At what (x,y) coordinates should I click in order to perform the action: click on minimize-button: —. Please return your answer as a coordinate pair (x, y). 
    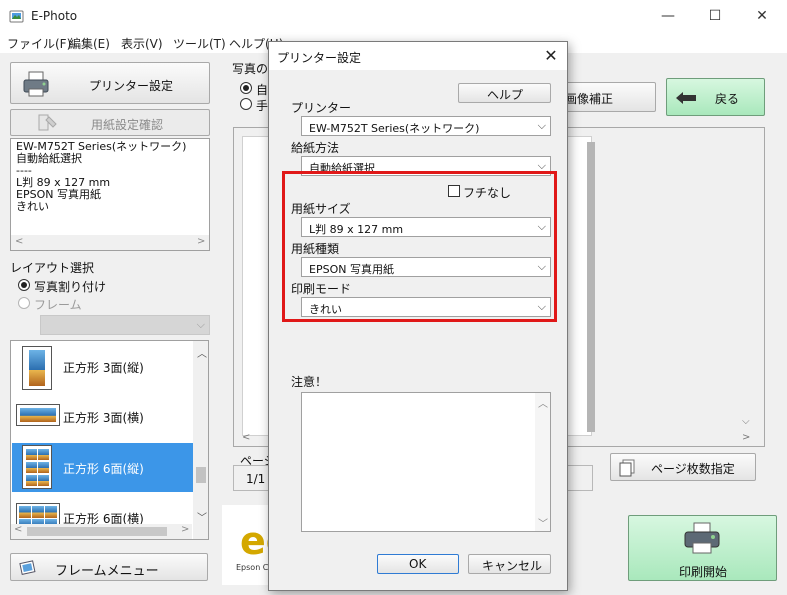
    Looking at the image, I should click on (668, 16).